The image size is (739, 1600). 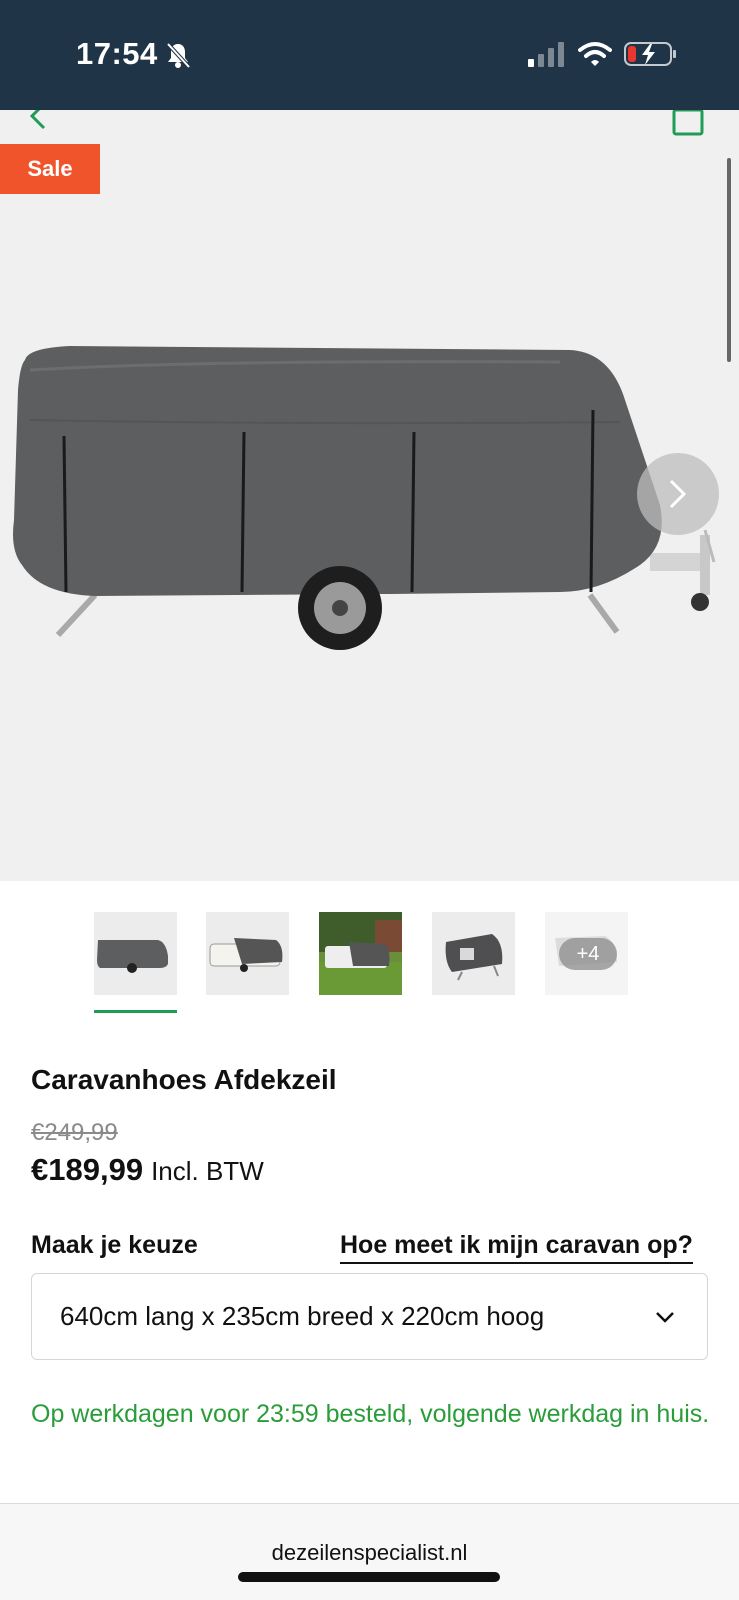 I want to click on price-vat-note: Incl. BTW, so click(x=207, y=1171).